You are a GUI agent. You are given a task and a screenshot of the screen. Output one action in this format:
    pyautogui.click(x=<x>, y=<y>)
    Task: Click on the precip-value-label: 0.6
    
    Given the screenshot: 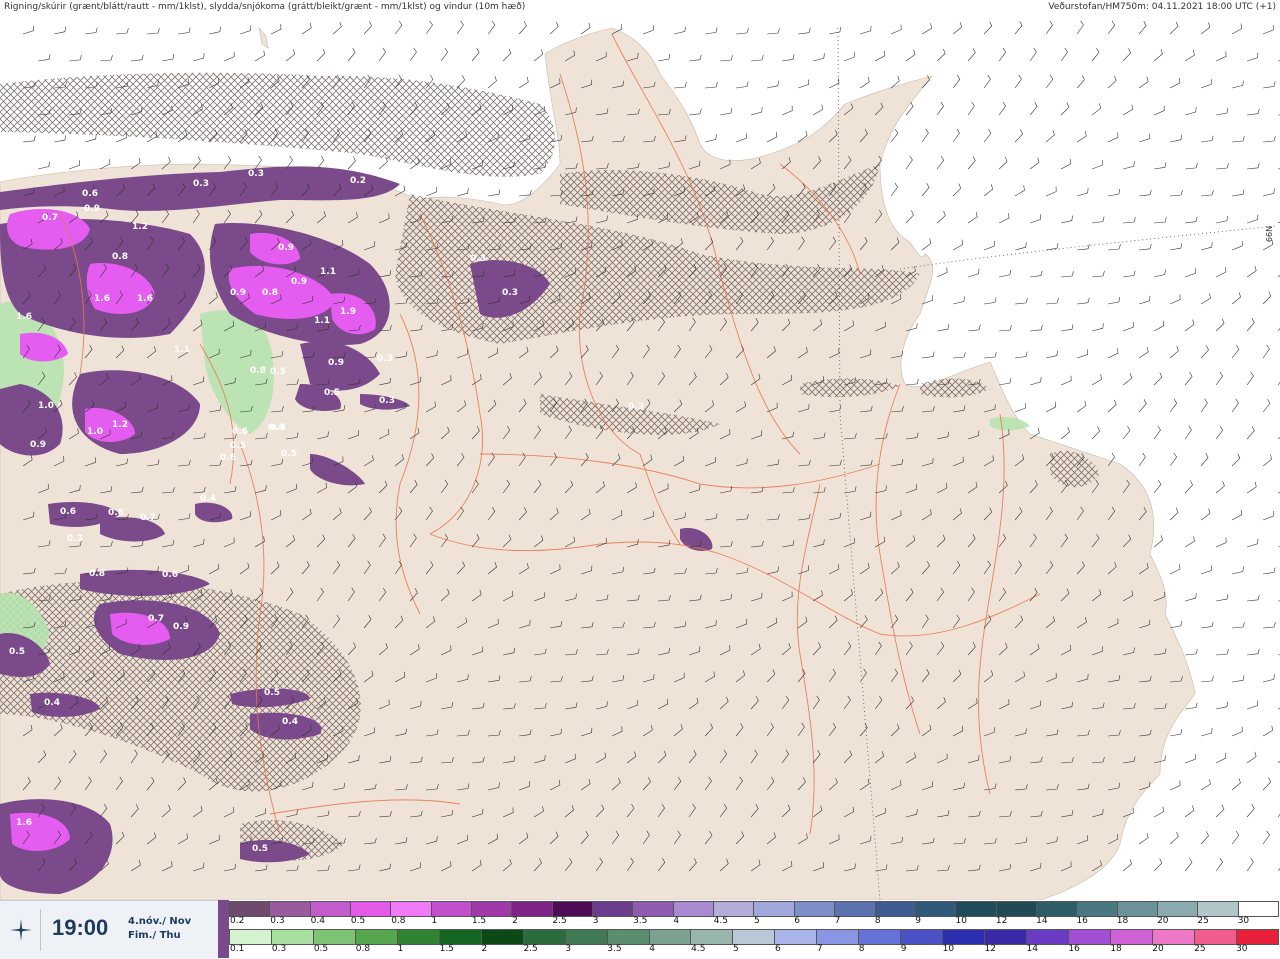 What is the action you would take?
    pyautogui.click(x=240, y=432)
    